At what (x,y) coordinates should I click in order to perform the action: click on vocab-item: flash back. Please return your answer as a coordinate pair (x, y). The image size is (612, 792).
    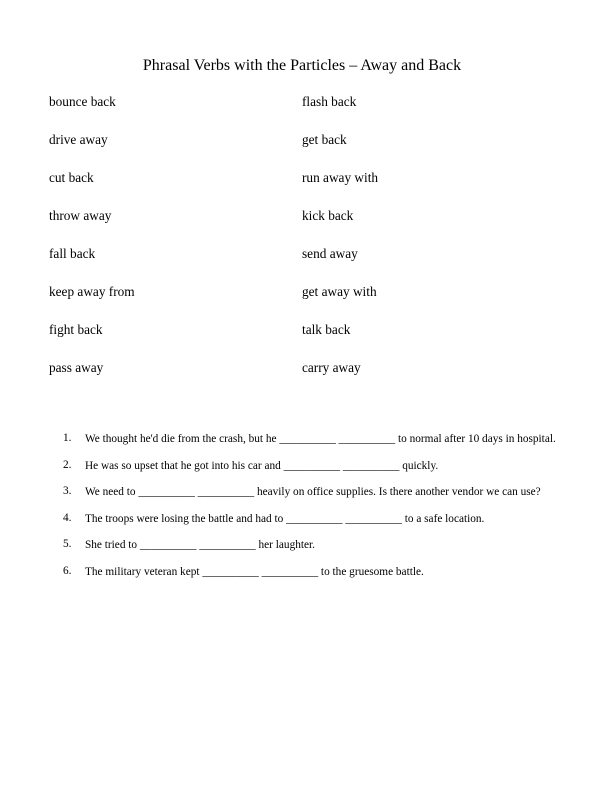
    Looking at the image, I should click on (329, 101).